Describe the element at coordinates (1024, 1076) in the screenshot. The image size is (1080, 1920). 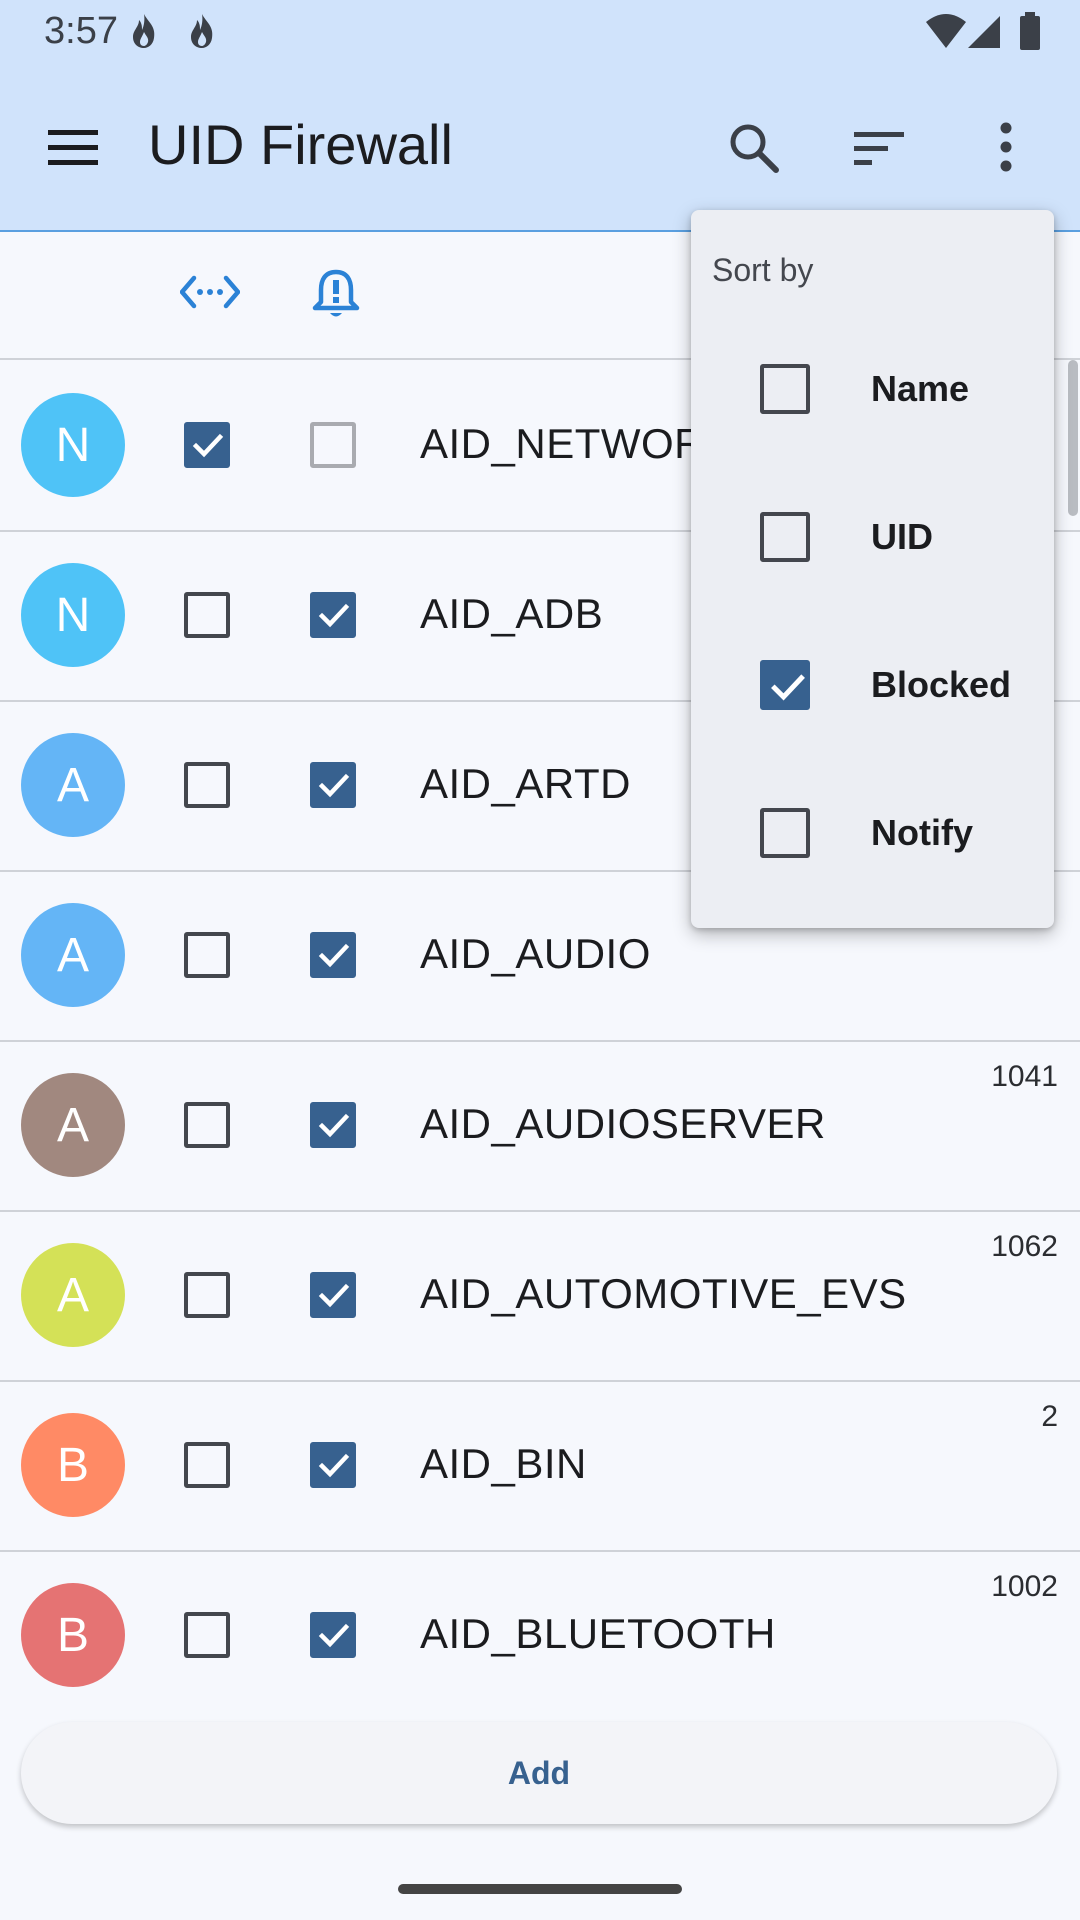
I see `row-uid: 1041` at that location.